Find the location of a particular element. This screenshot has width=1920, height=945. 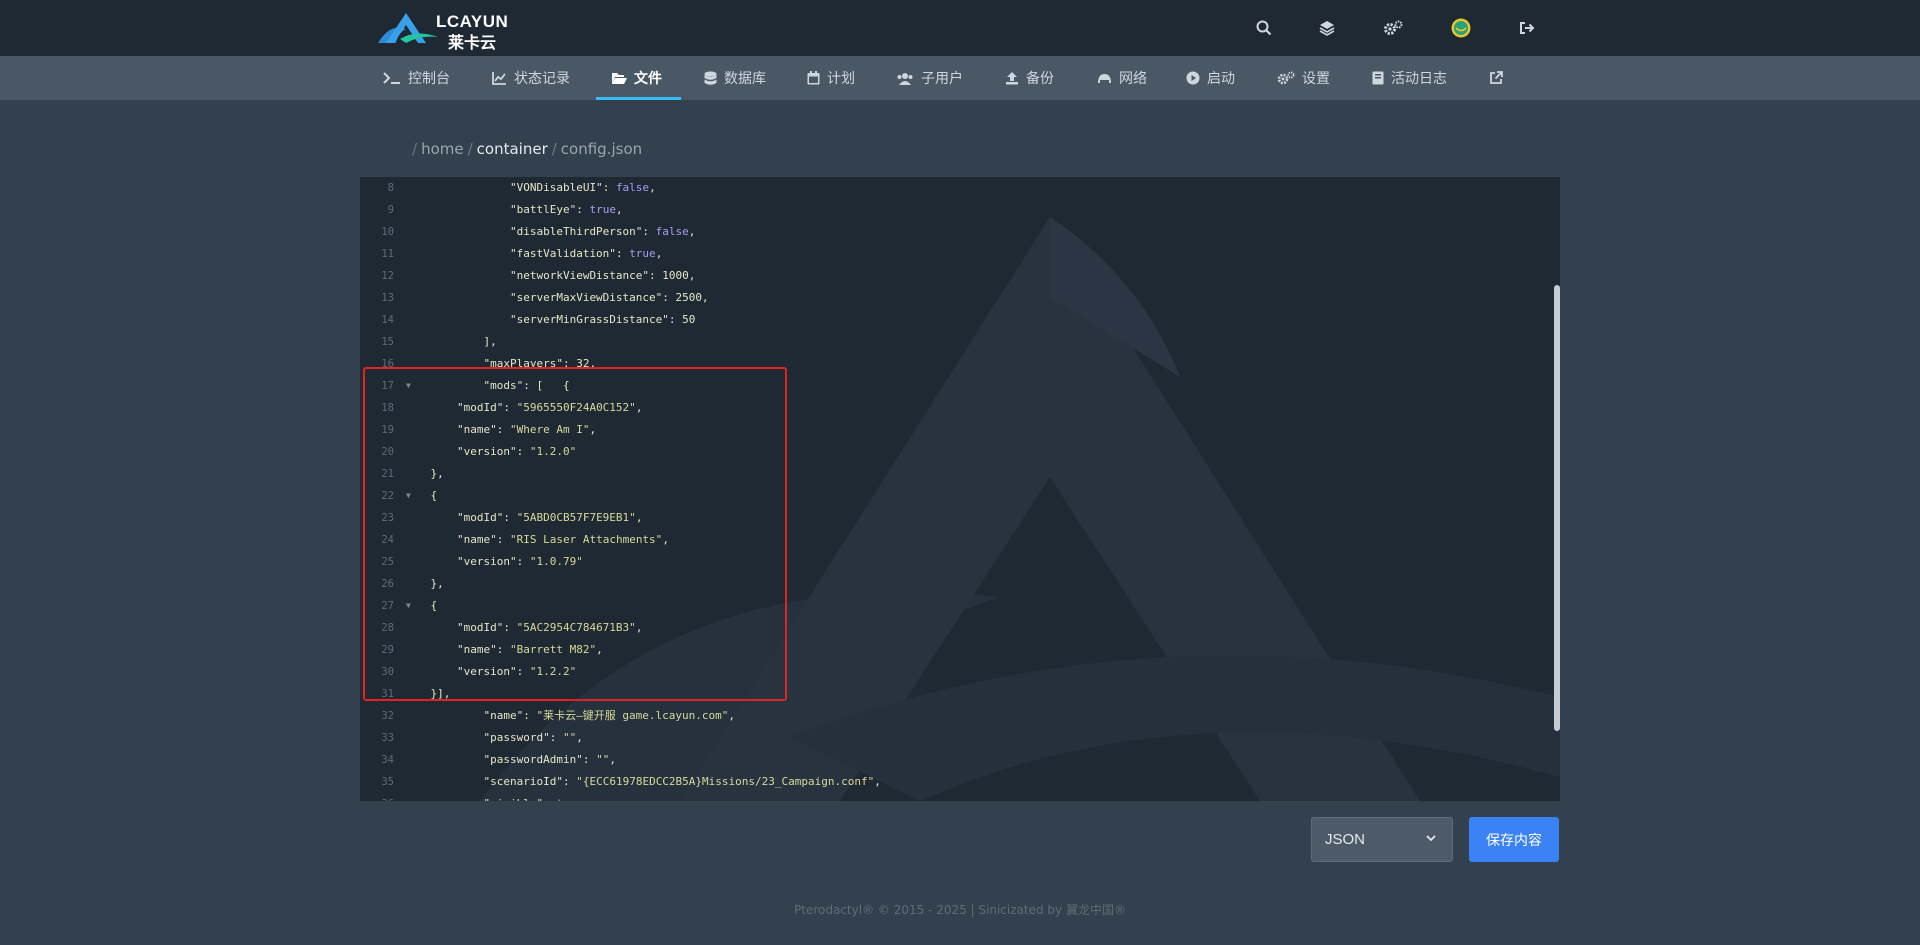

nav-item-external is located at coordinates (1499, 78).